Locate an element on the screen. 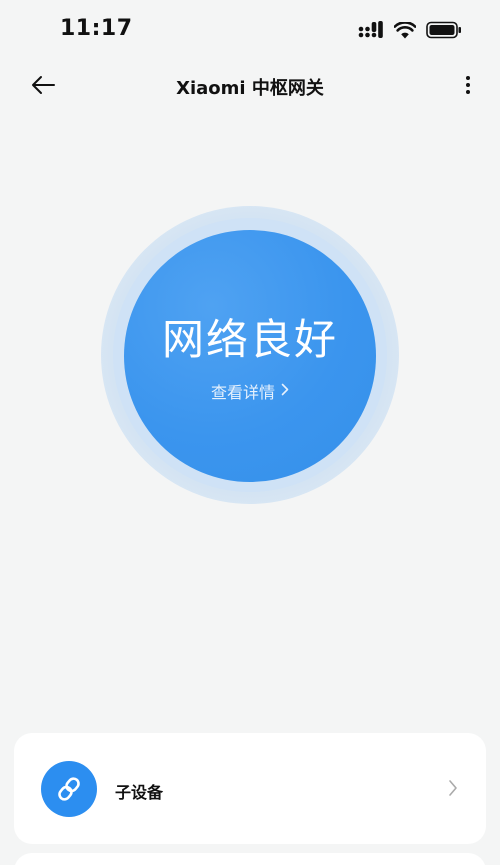  more-button is located at coordinates (468, 87).